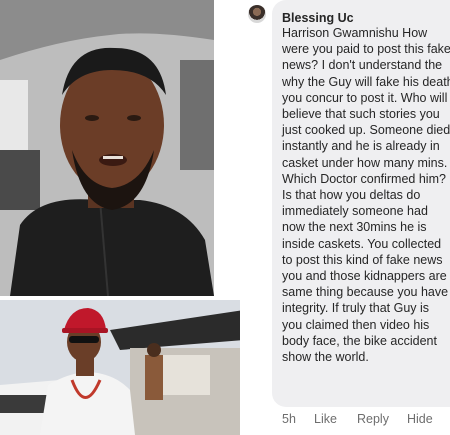 This screenshot has height=435, width=450. What do you see at coordinates (364, 178) in the screenshot?
I see `comment-line: Which Doctor confirmed him?` at bounding box center [364, 178].